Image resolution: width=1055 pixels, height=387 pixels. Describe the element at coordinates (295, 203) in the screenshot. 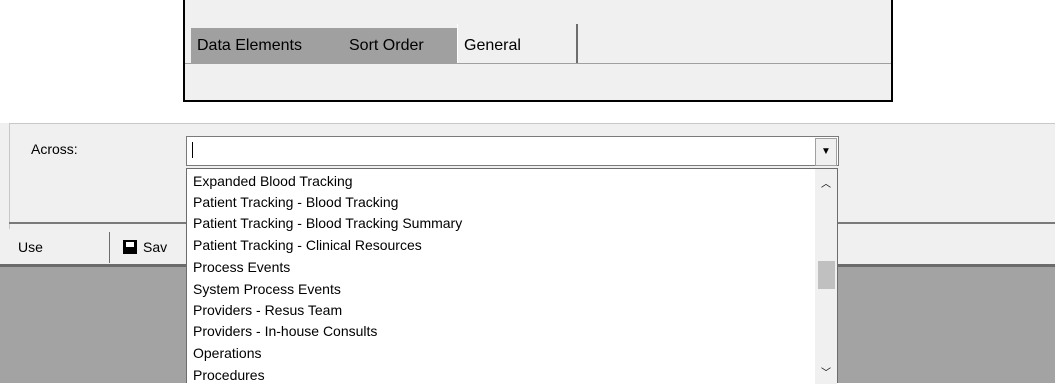

I see `list-item: Patient Tracking - Blood Tracking` at that location.